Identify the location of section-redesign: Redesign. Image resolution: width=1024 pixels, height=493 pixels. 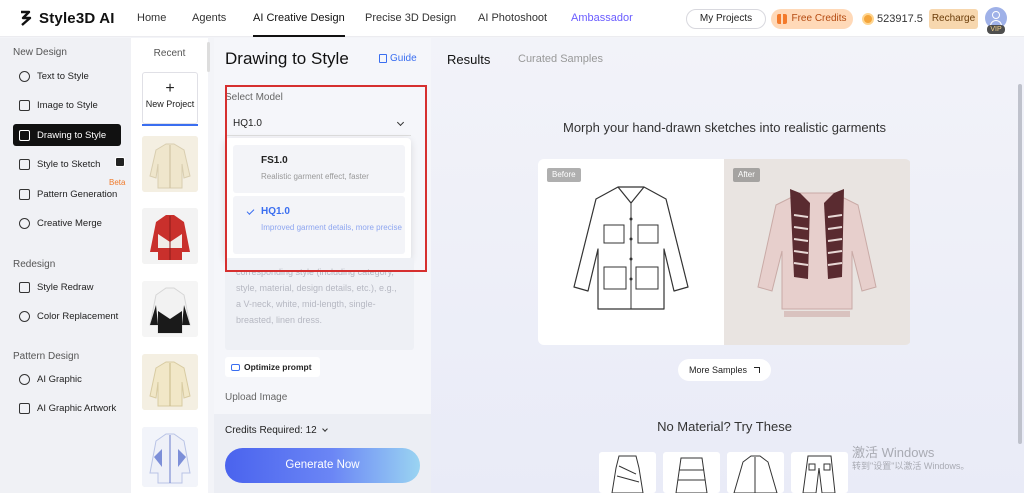
(34, 264).